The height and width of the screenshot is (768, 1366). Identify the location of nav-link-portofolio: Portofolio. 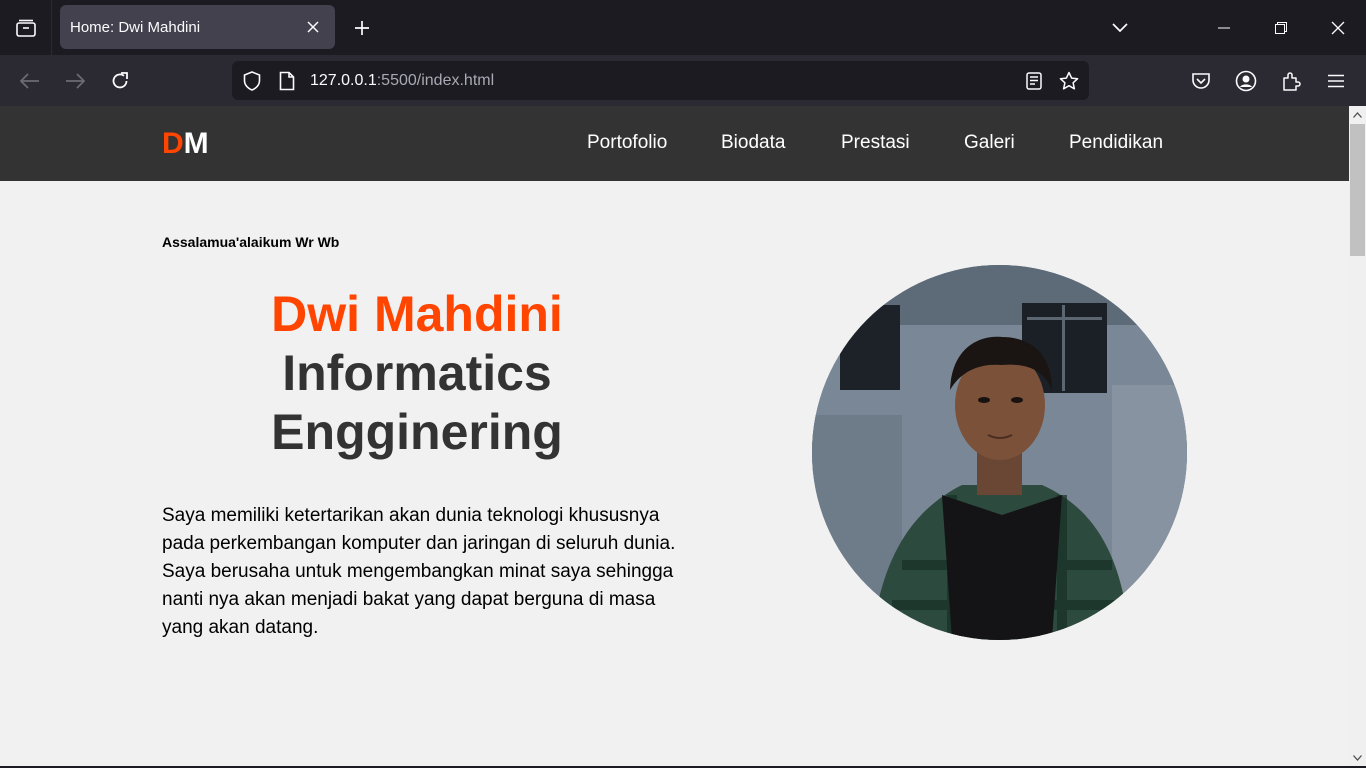
(627, 143).